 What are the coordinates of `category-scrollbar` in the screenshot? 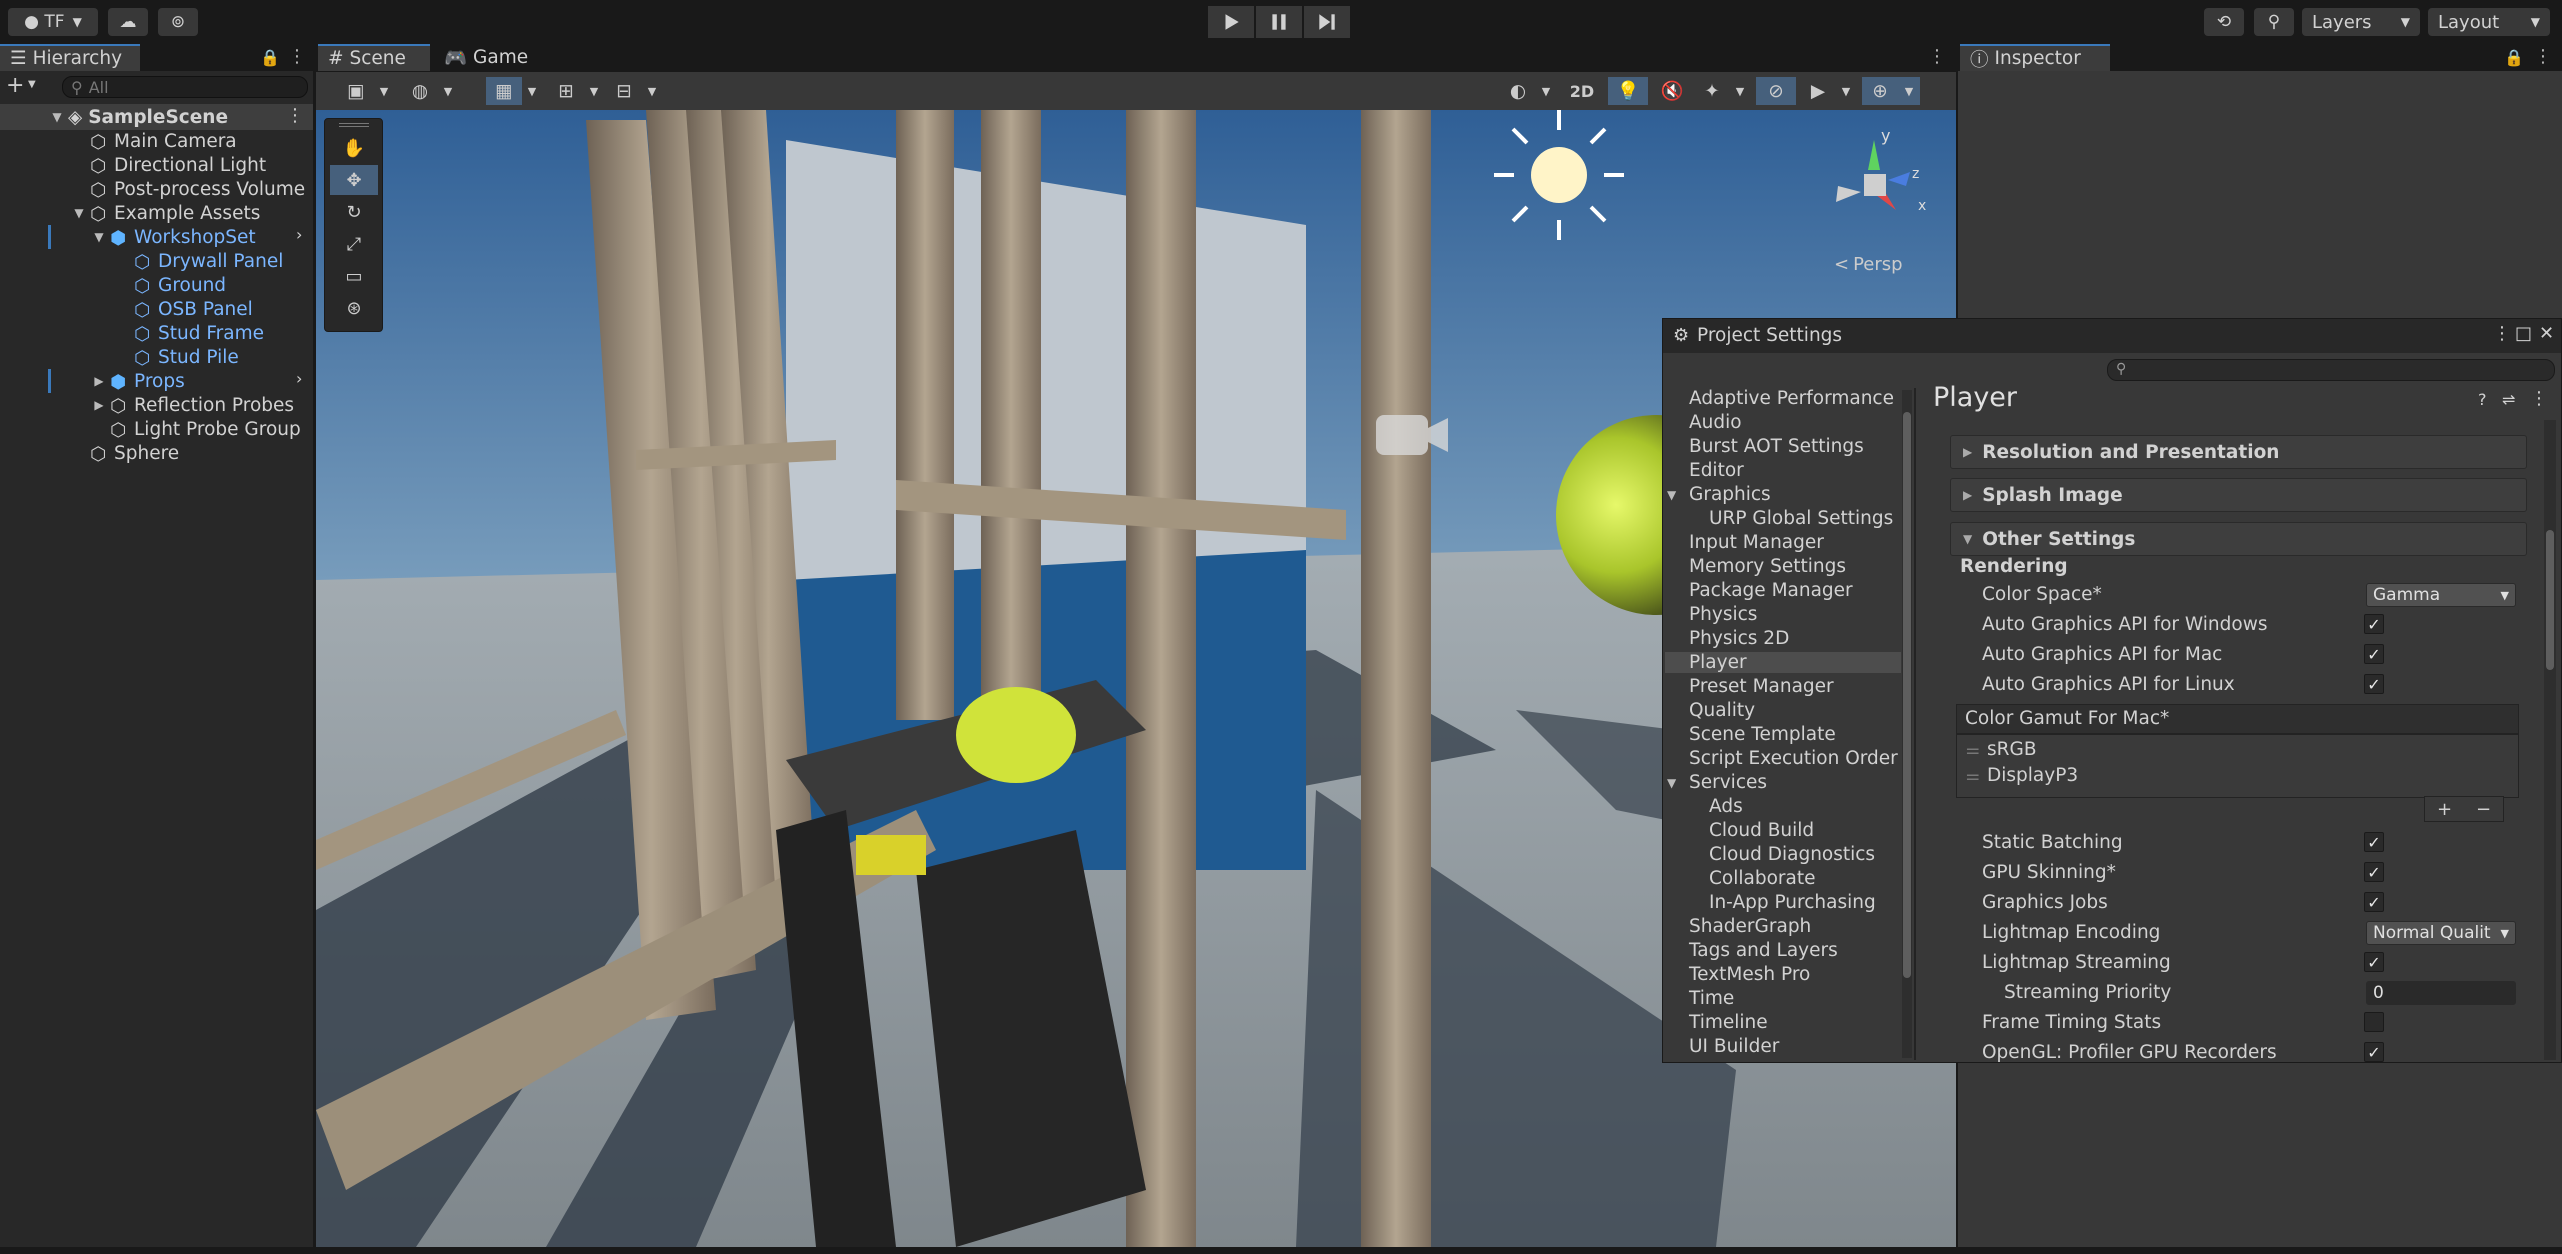 It's located at (1907, 724).